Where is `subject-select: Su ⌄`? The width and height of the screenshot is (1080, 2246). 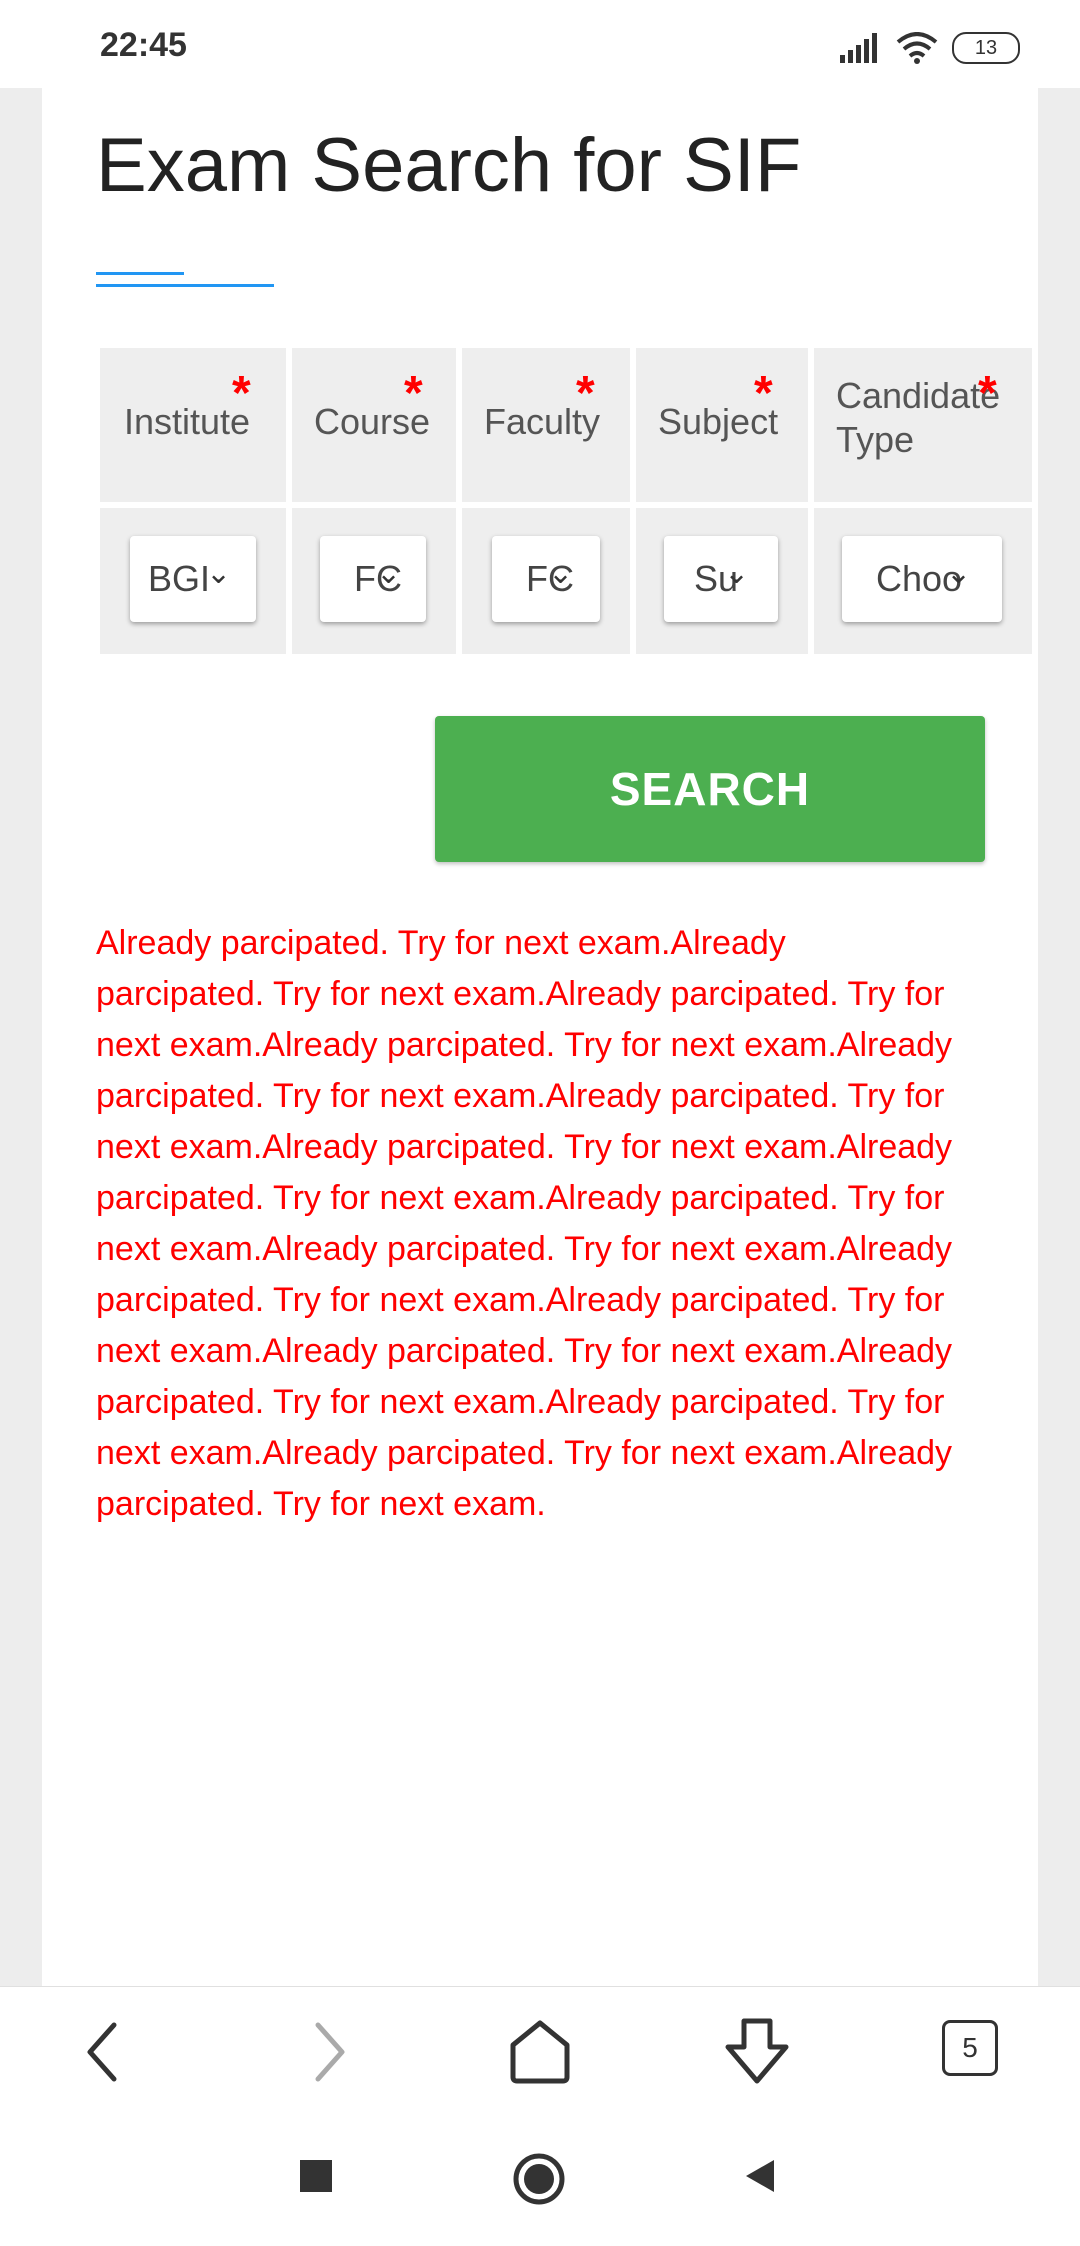
subject-select: Su ⌄ is located at coordinates (721, 579).